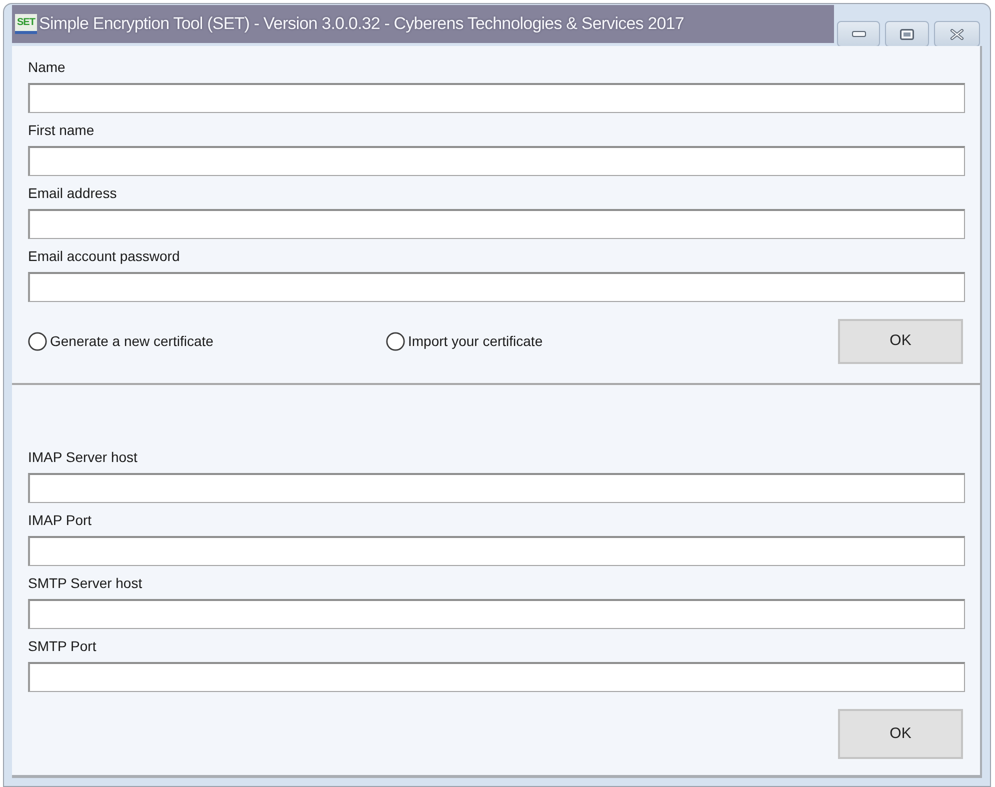 The image size is (995, 787). Describe the element at coordinates (207, 341) in the screenshot. I see `radio-option: Generate a new certificate` at that location.